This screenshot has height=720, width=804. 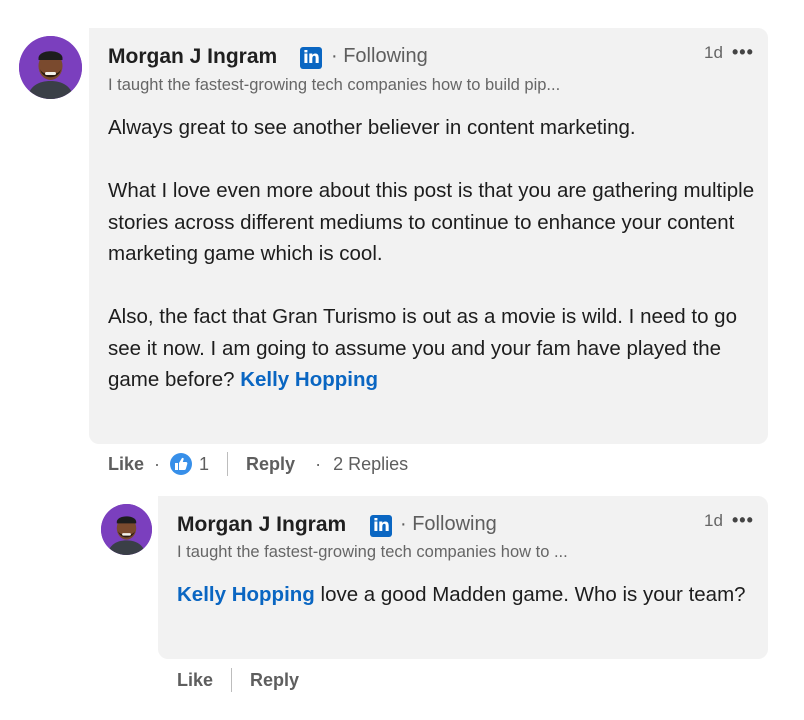 I want to click on avatar, so click(x=50, y=67).